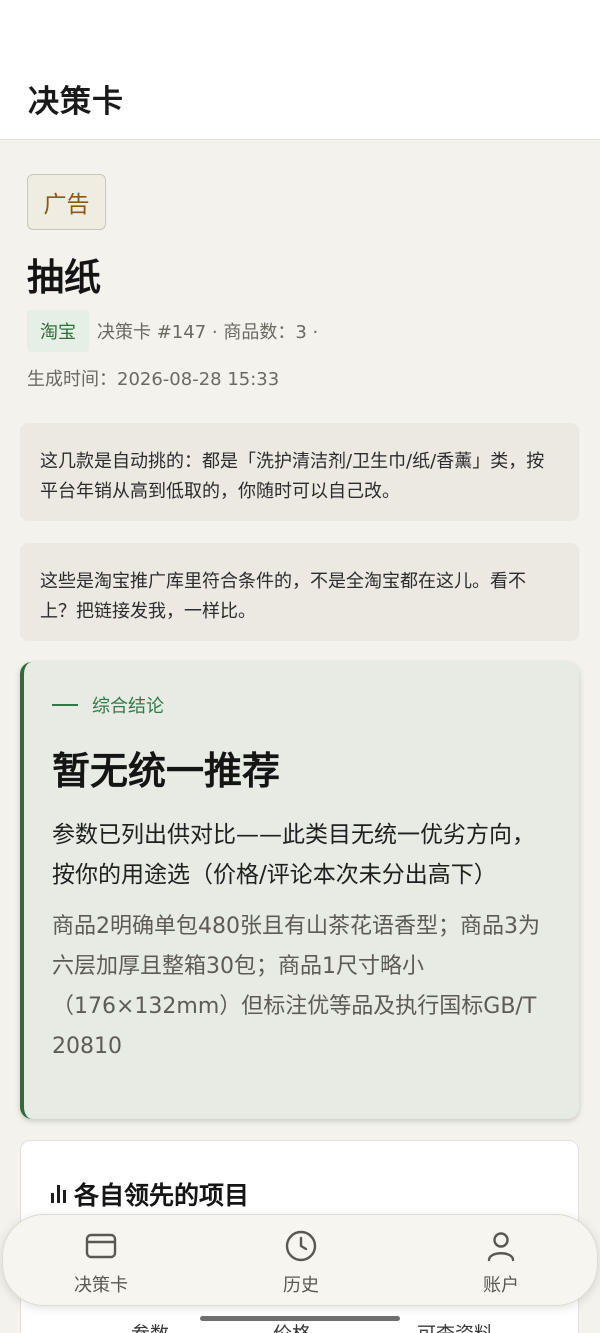 Image resolution: width=600 pixels, height=1333 pixels. I want to click on nav-item-account: 账户, so click(501, 1261).